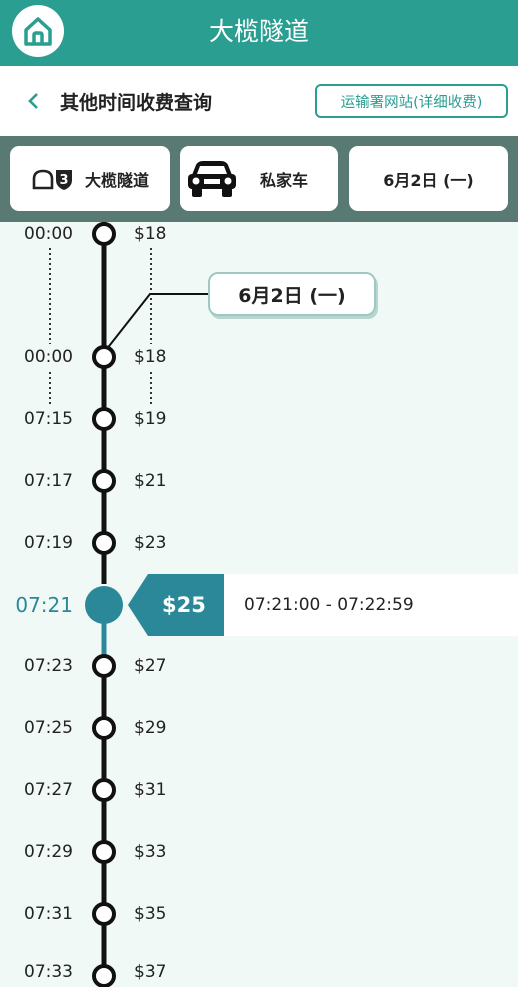  What do you see at coordinates (48, 728) in the screenshot?
I see `toll-time: 07:25` at bounding box center [48, 728].